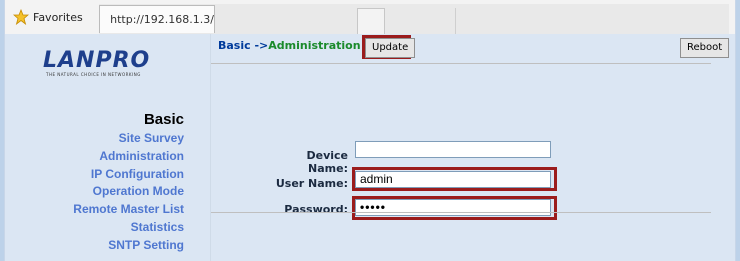 The image size is (740, 261). I want to click on sidebar-item-sntp-setting: SNTP Setting, so click(128, 246).